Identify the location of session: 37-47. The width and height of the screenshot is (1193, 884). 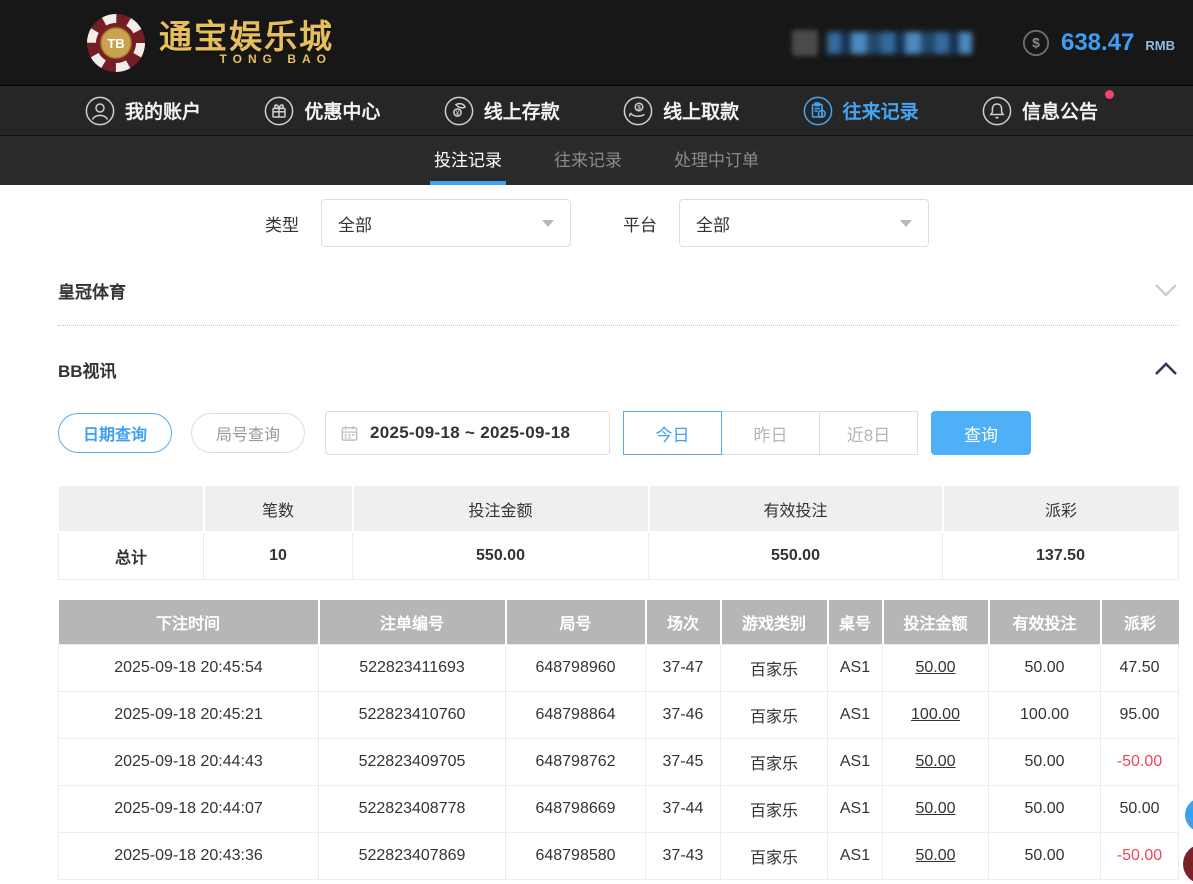
(683, 668).